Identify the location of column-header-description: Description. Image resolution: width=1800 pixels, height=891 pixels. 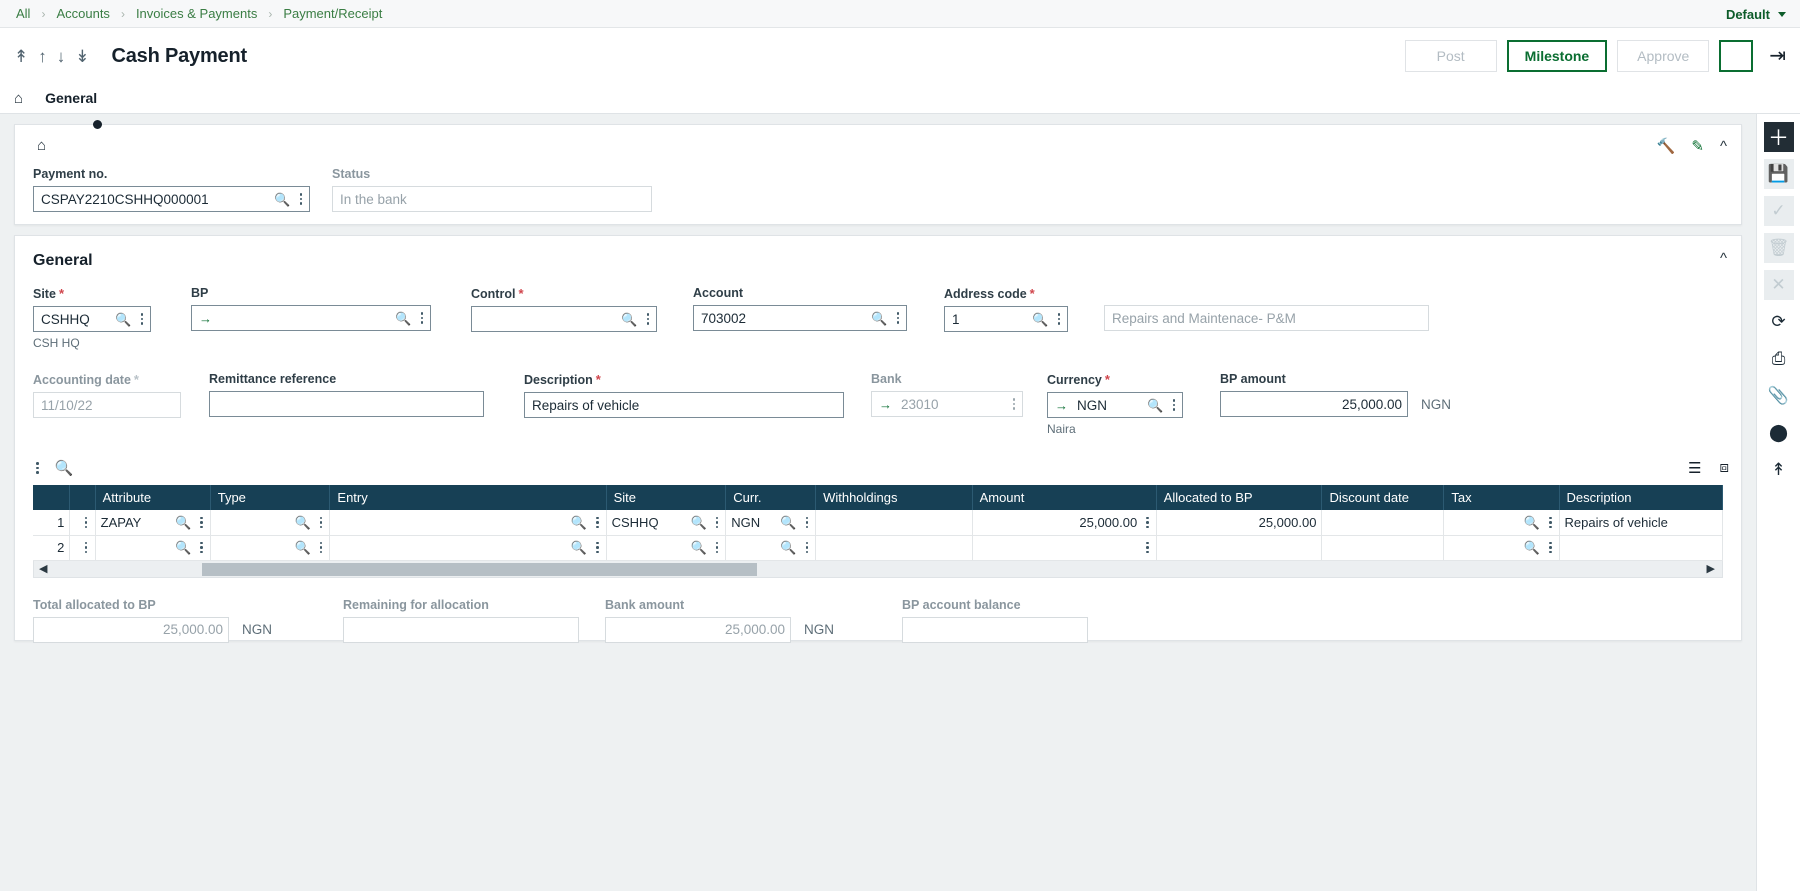
(1641, 497).